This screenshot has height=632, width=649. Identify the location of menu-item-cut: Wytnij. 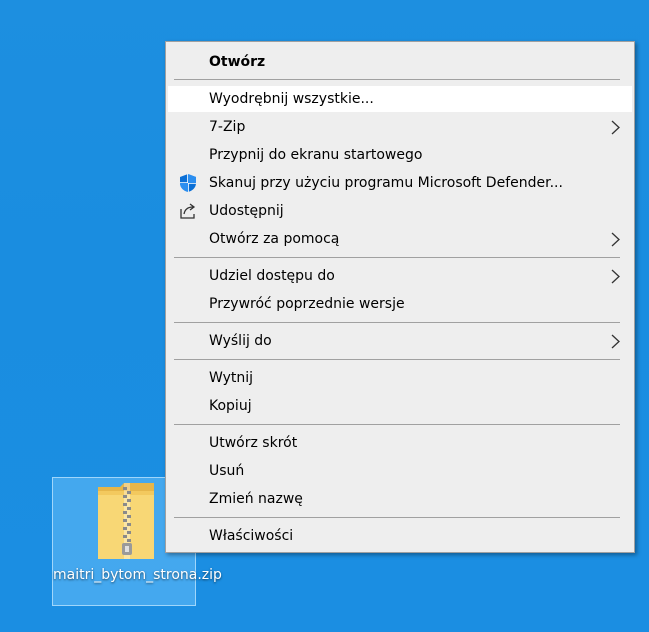
(400, 378).